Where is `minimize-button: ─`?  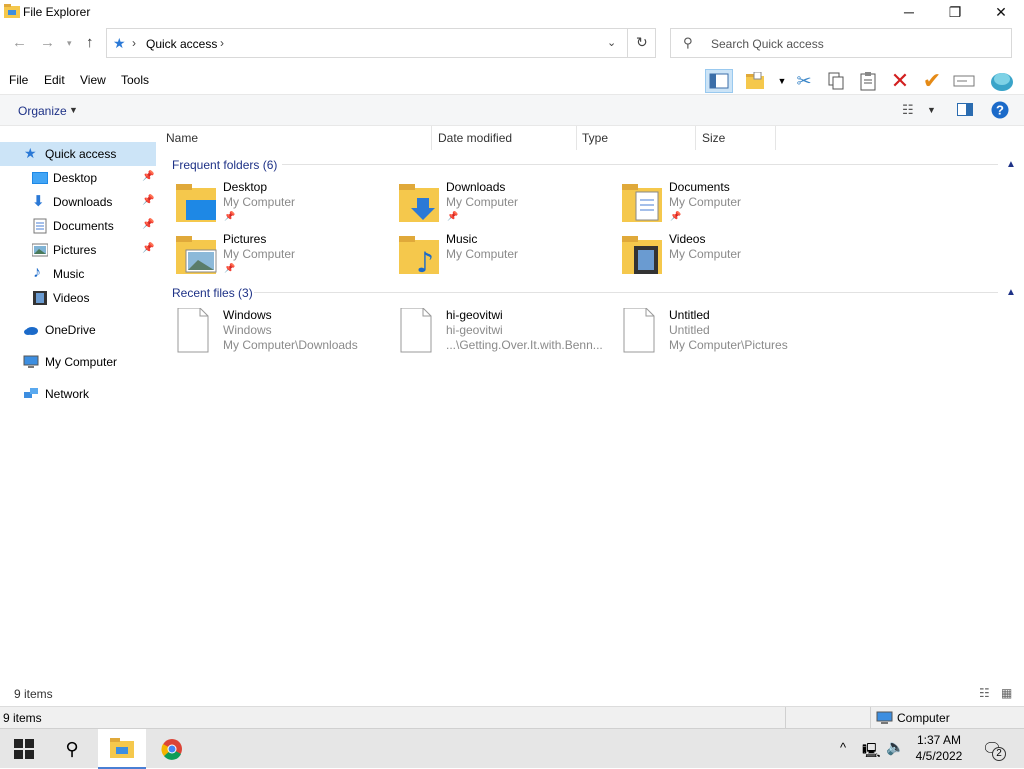
minimize-button: ─ is located at coordinates (909, 12).